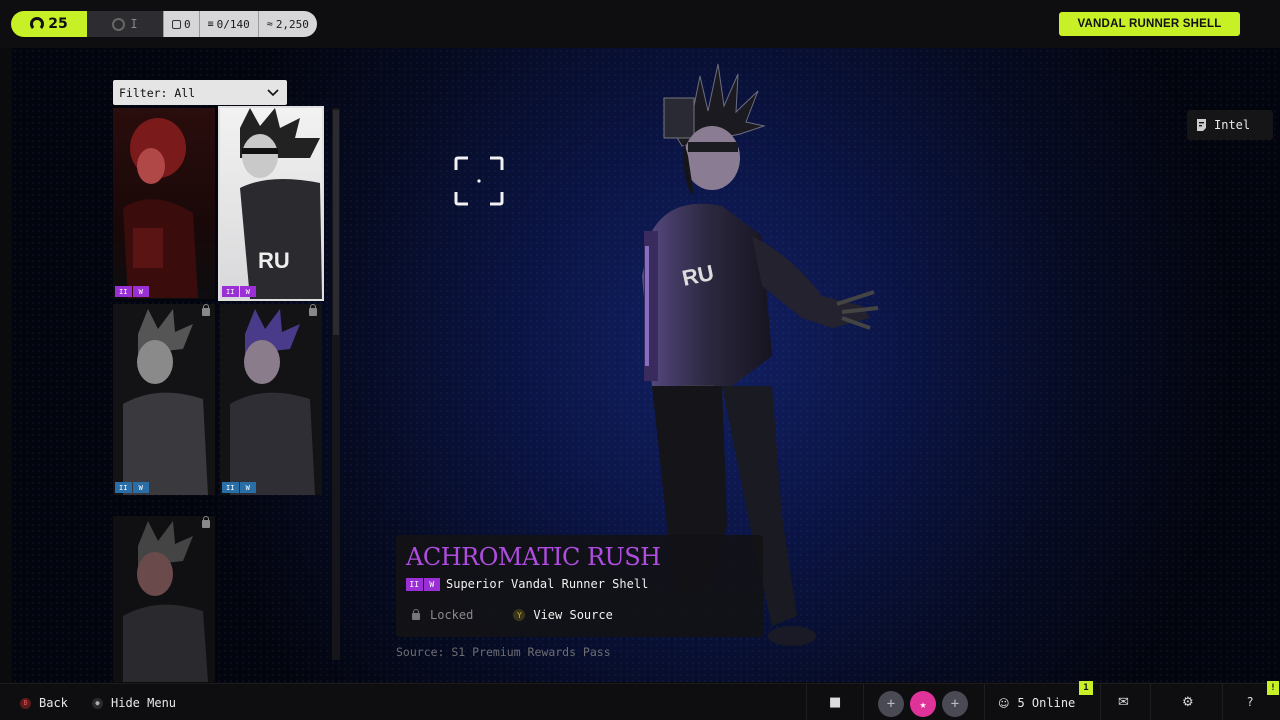 Image resolution: width=1280 pixels, height=720 pixels. Describe the element at coordinates (53, 703) in the screenshot. I see `back-label: Back` at that location.